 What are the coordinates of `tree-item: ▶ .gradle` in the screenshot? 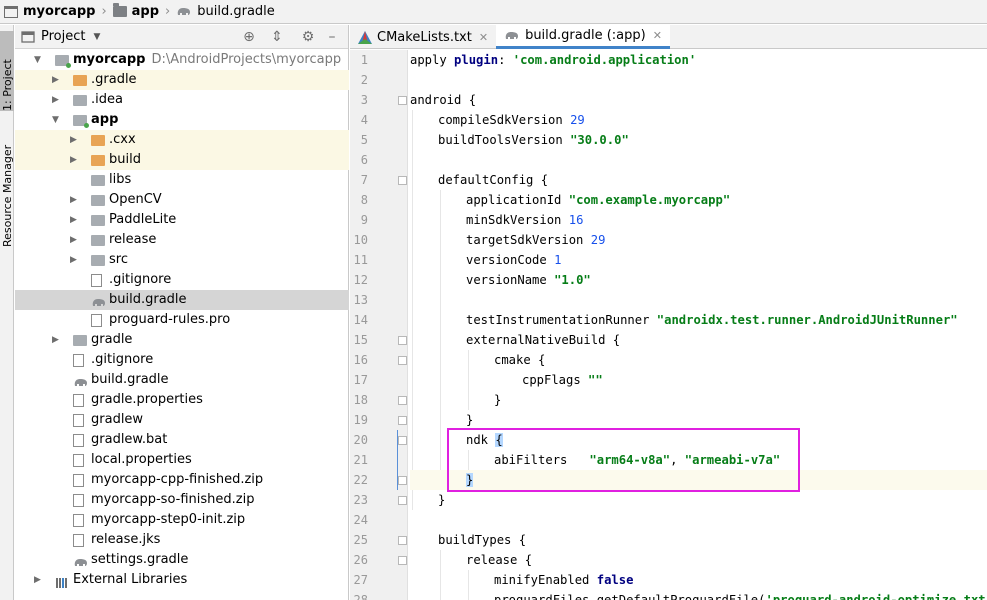 It's located at (182, 80).